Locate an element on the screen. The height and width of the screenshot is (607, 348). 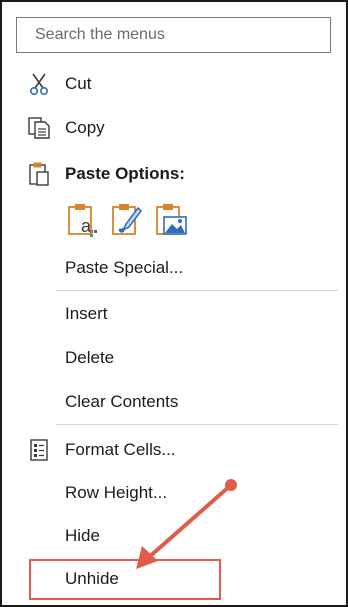
paste-text-icon: a is located at coordinates (83, 220).